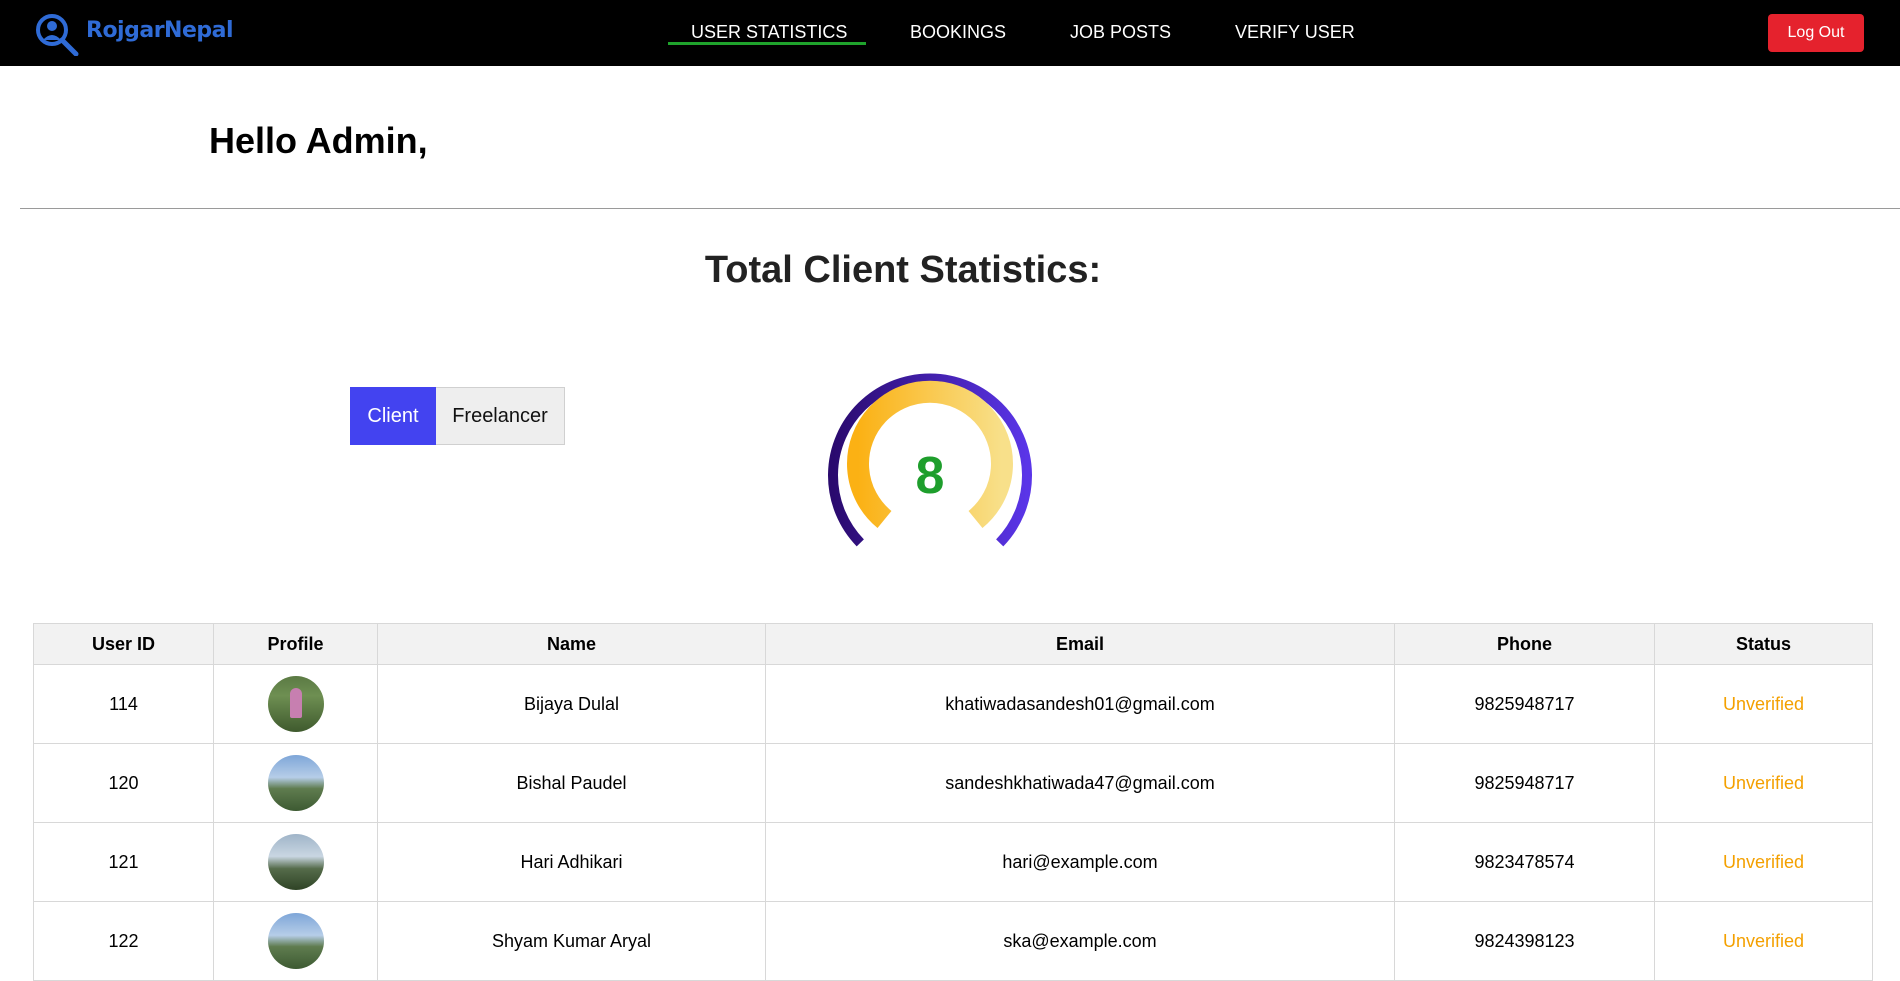 The width and height of the screenshot is (1900, 981). I want to click on column-header-profile: Profile, so click(295, 644).